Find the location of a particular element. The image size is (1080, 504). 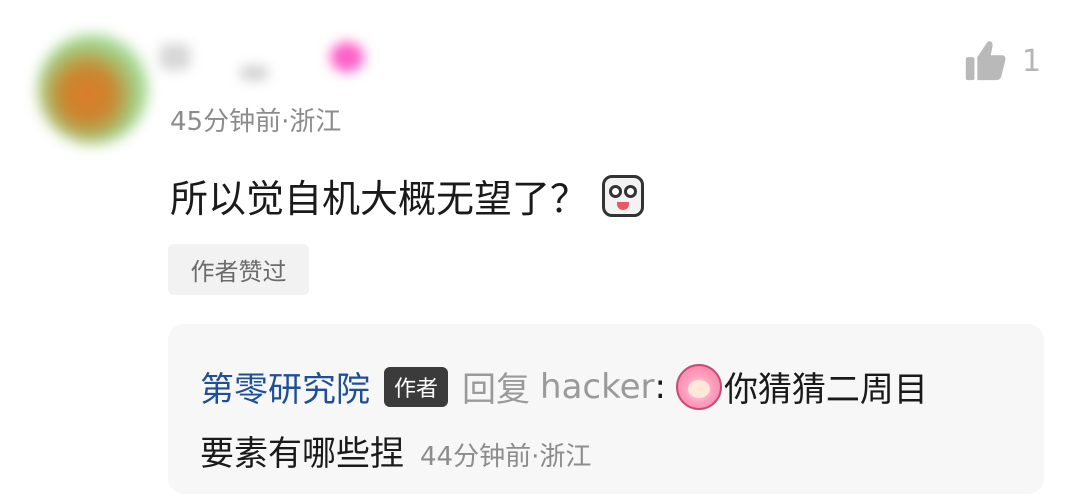

comment-body: 所以觉自机大概无望了？ is located at coordinates (379, 199).